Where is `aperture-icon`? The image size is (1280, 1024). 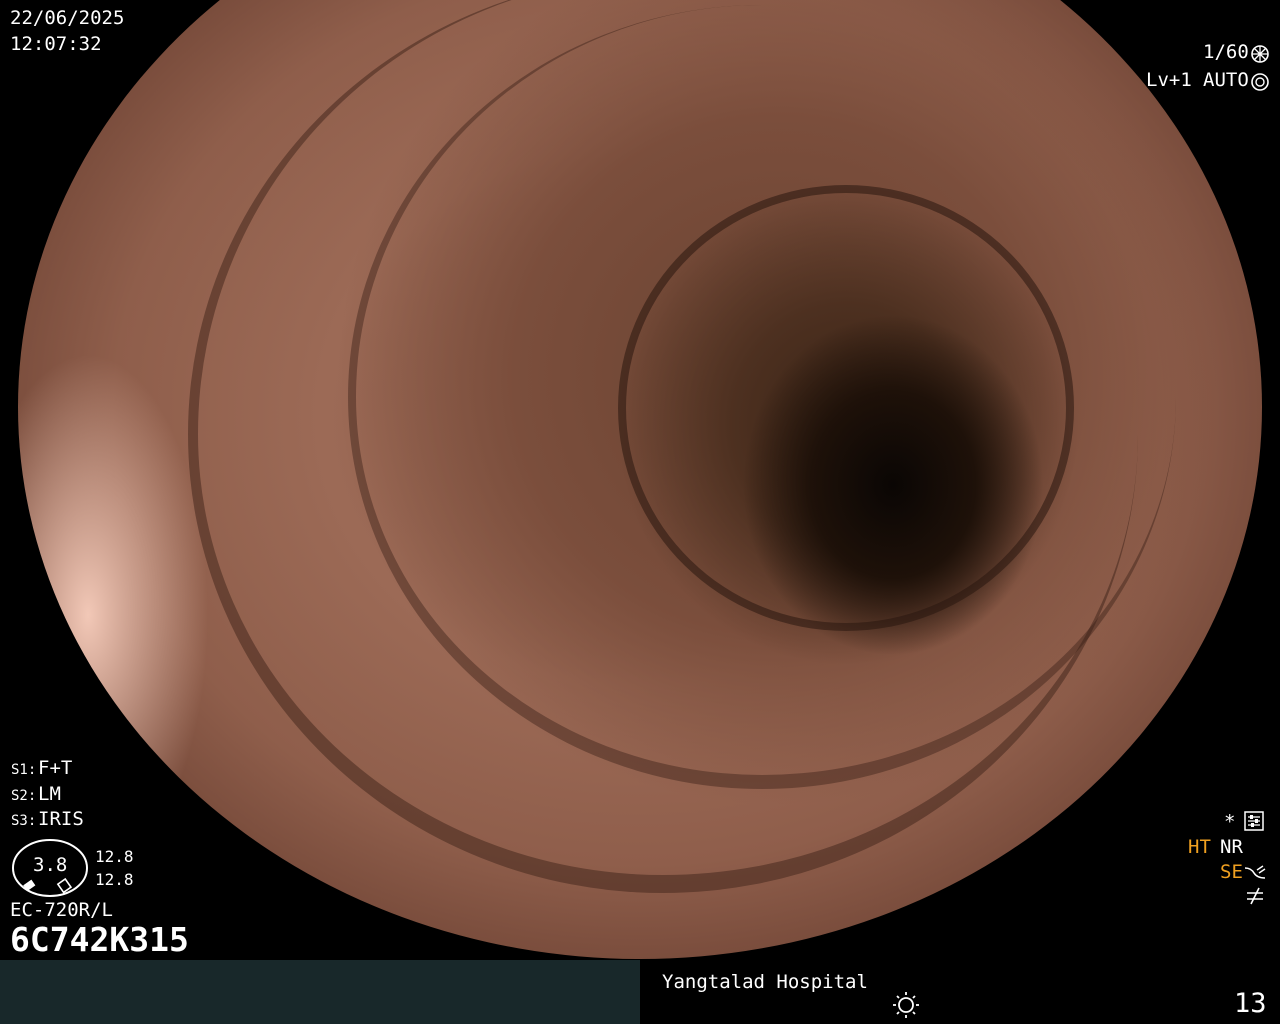
aperture-icon is located at coordinates (1260, 82).